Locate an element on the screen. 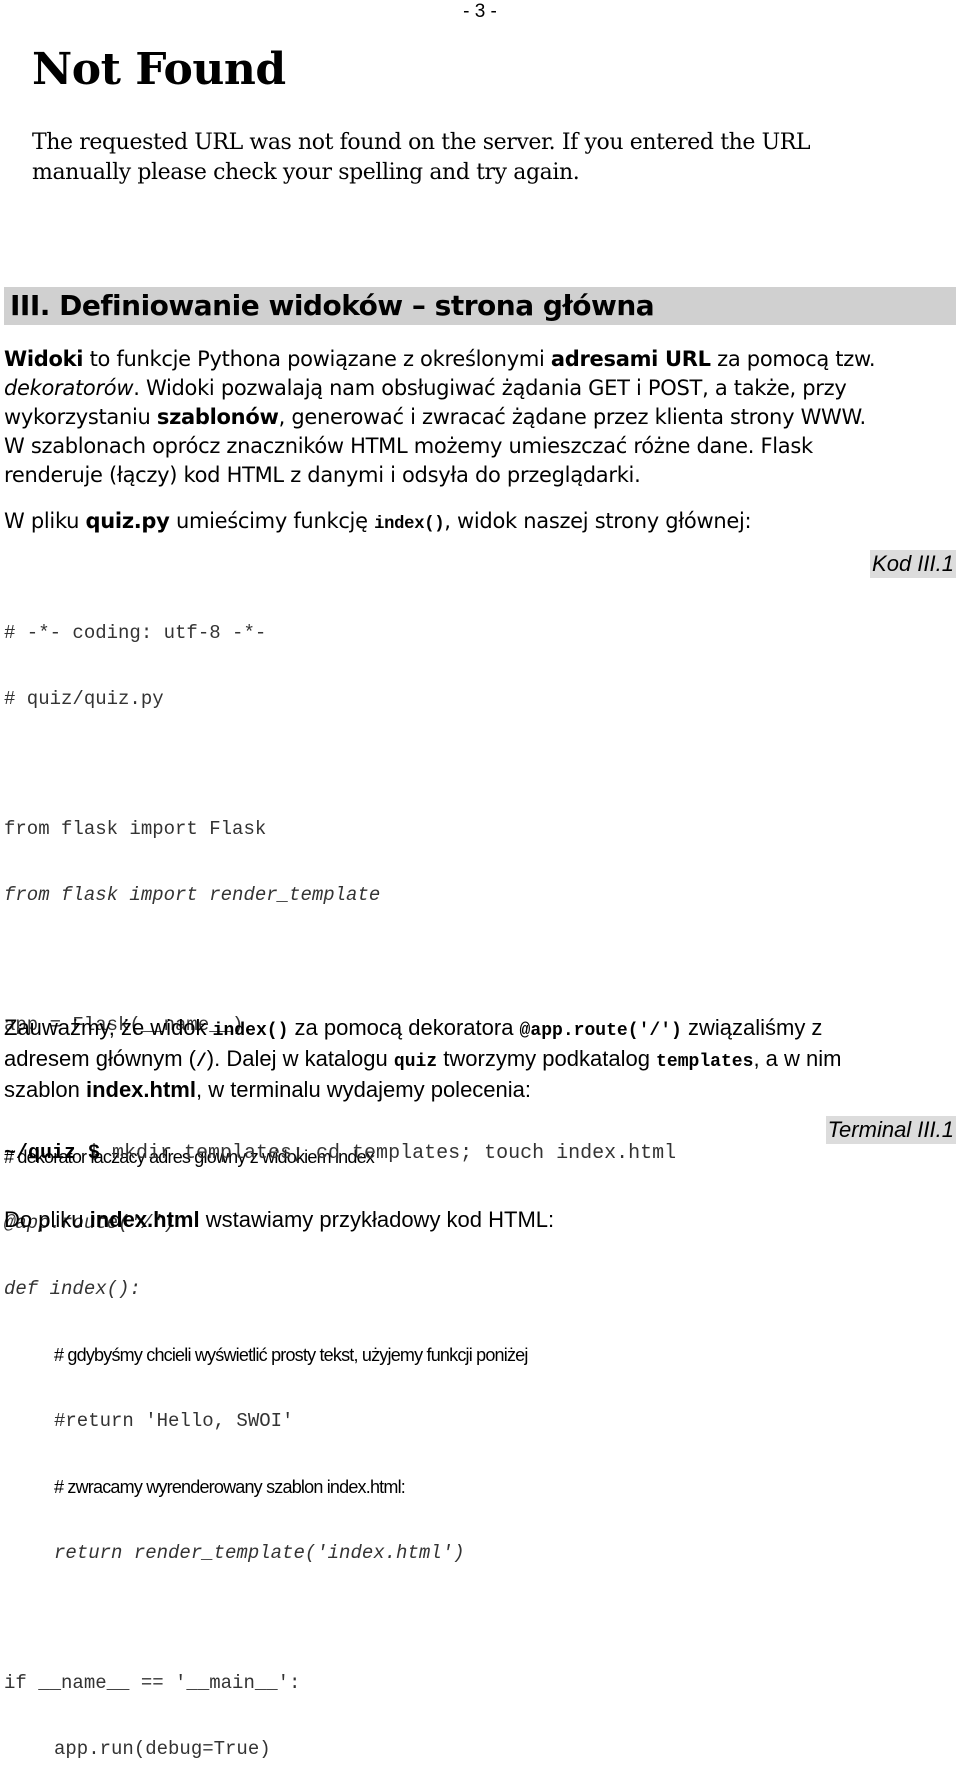 This screenshot has width=960, height=1782. terminal-prompt: ~/quiz $ is located at coordinates (52, 1153).